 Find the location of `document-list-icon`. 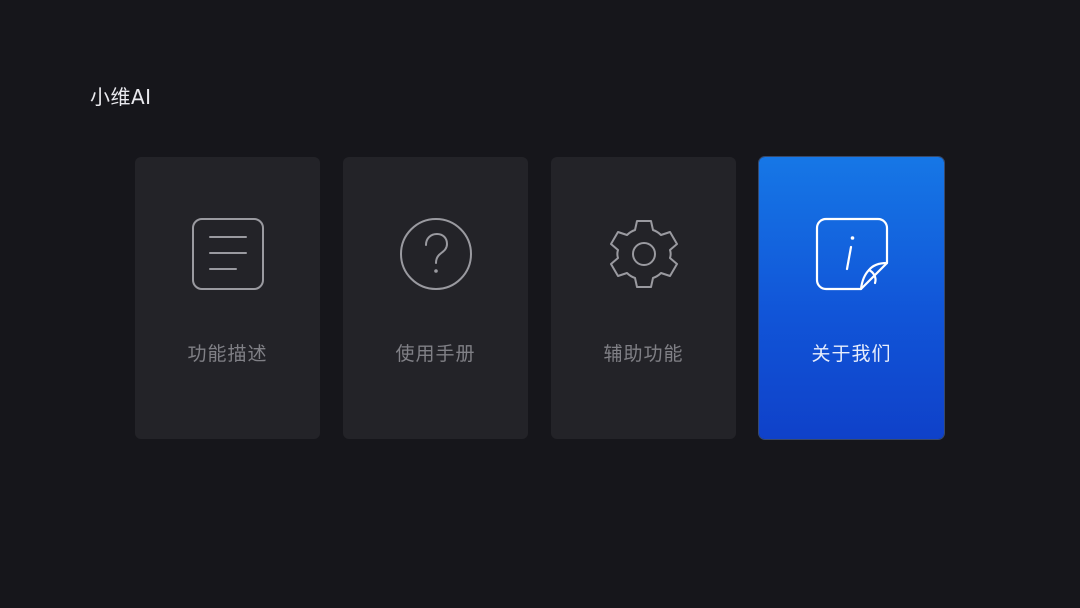

document-list-icon is located at coordinates (228, 254).